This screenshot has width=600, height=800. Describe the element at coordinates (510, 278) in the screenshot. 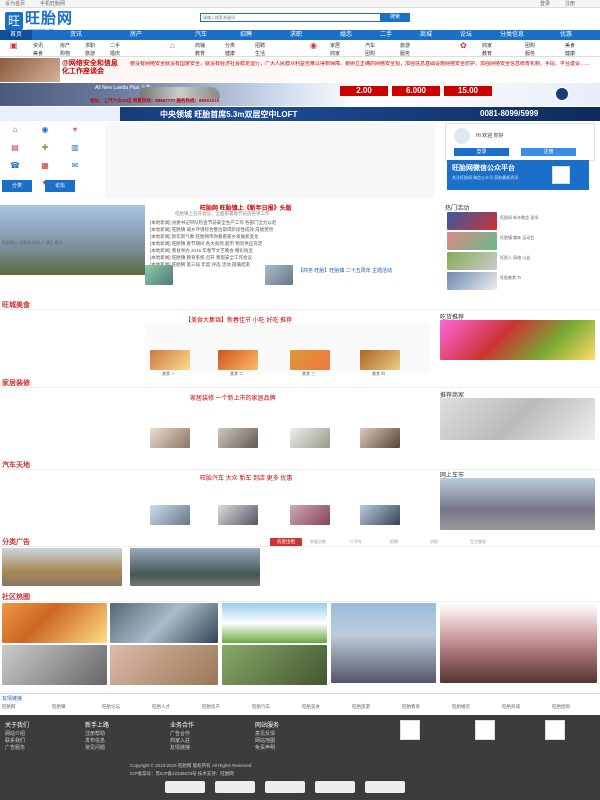

I see `hot-item: 旺胎美食 节` at that location.